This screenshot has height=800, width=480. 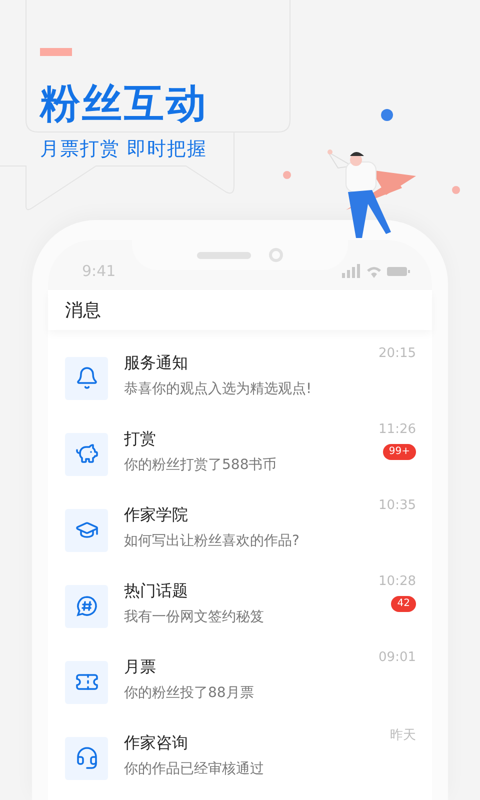 I want to click on message-preview: 你的粉丝投了88月票, so click(x=189, y=693).